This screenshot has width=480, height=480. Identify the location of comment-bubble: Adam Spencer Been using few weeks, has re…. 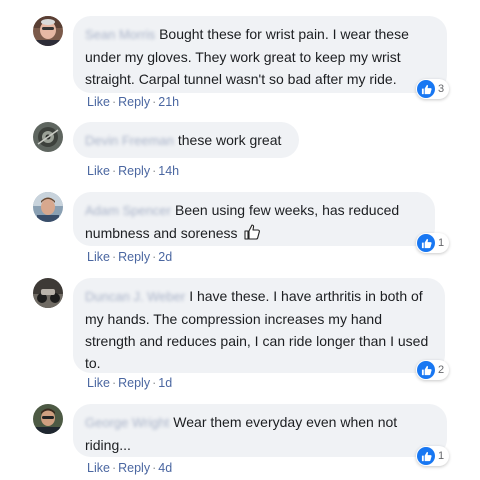
(254, 219).